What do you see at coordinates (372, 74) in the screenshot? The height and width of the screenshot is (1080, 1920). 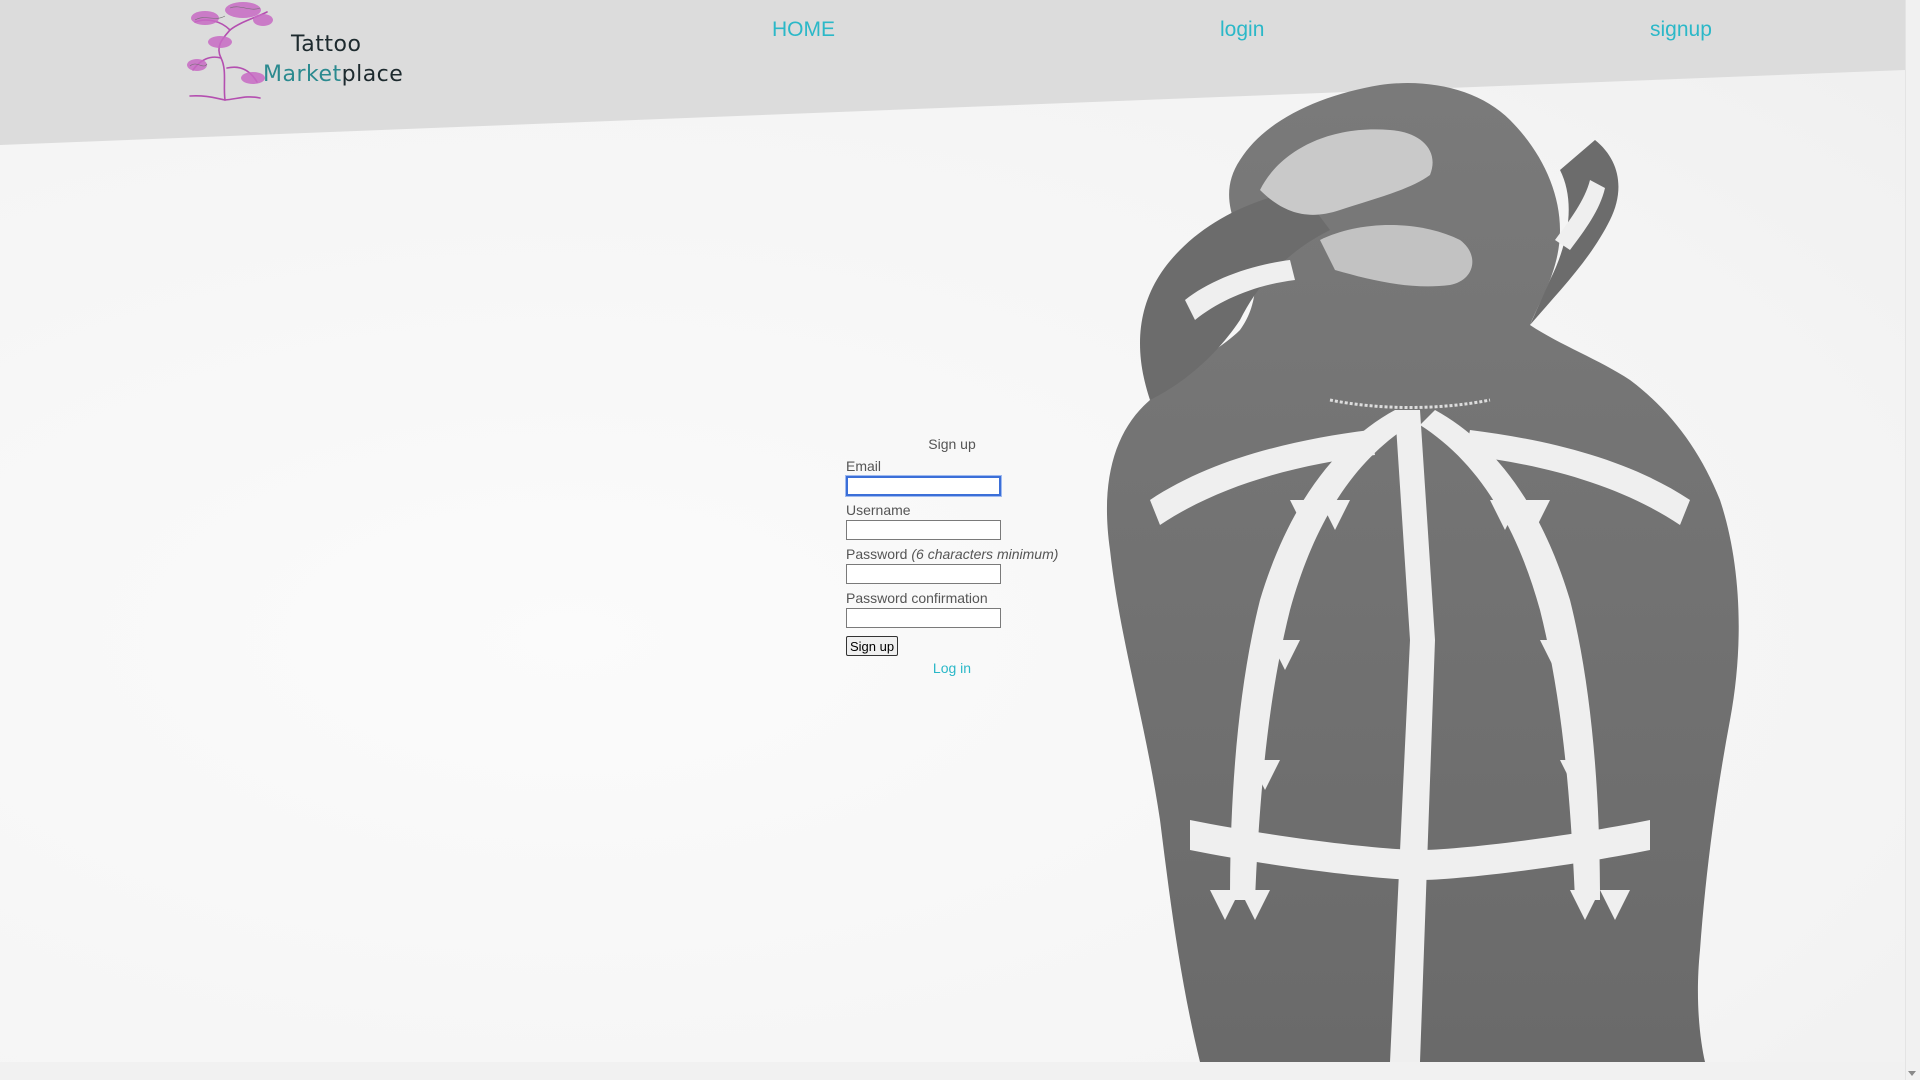 I see `logo-text-place: place` at bounding box center [372, 74].